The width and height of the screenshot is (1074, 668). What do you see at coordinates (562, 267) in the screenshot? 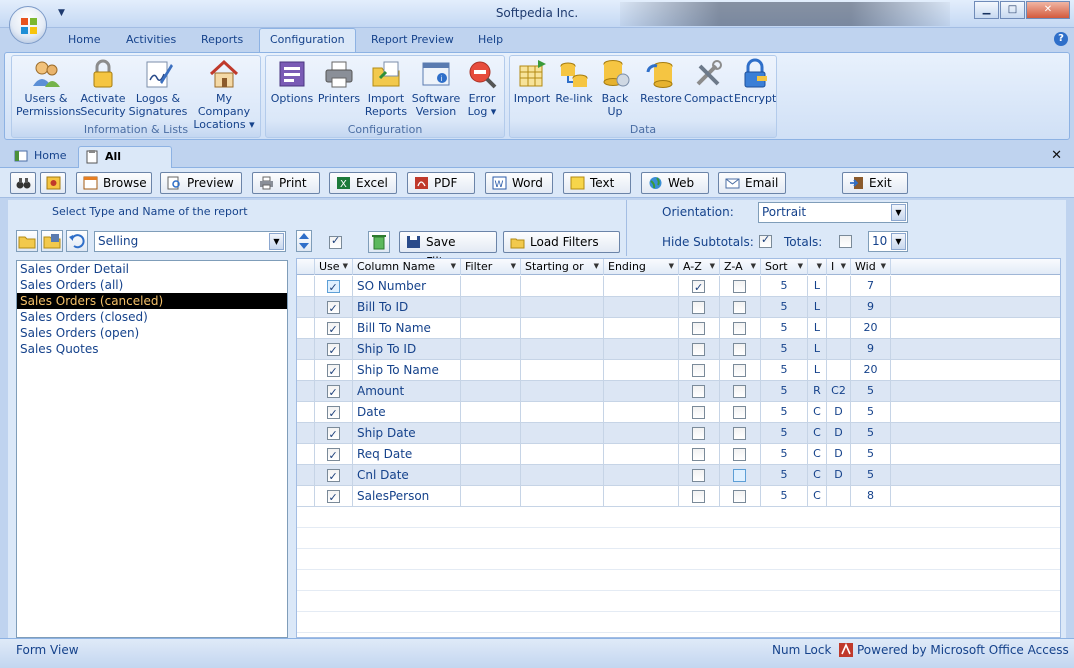
I see `header-starting: Starting or ▼` at bounding box center [562, 267].